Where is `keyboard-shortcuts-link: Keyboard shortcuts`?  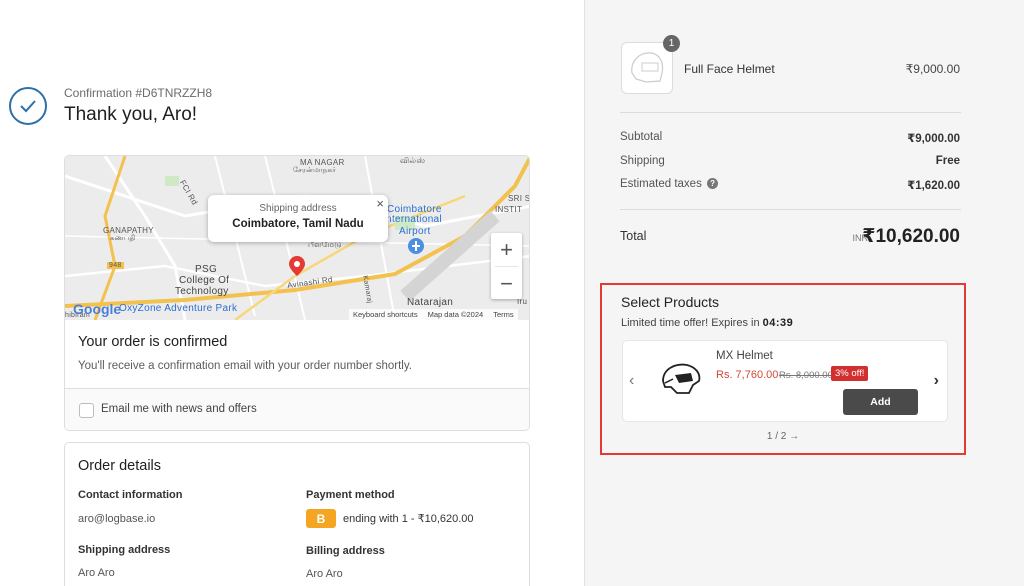 keyboard-shortcuts-link: Keyboard shortcuts is located at coordinates (385, 314).